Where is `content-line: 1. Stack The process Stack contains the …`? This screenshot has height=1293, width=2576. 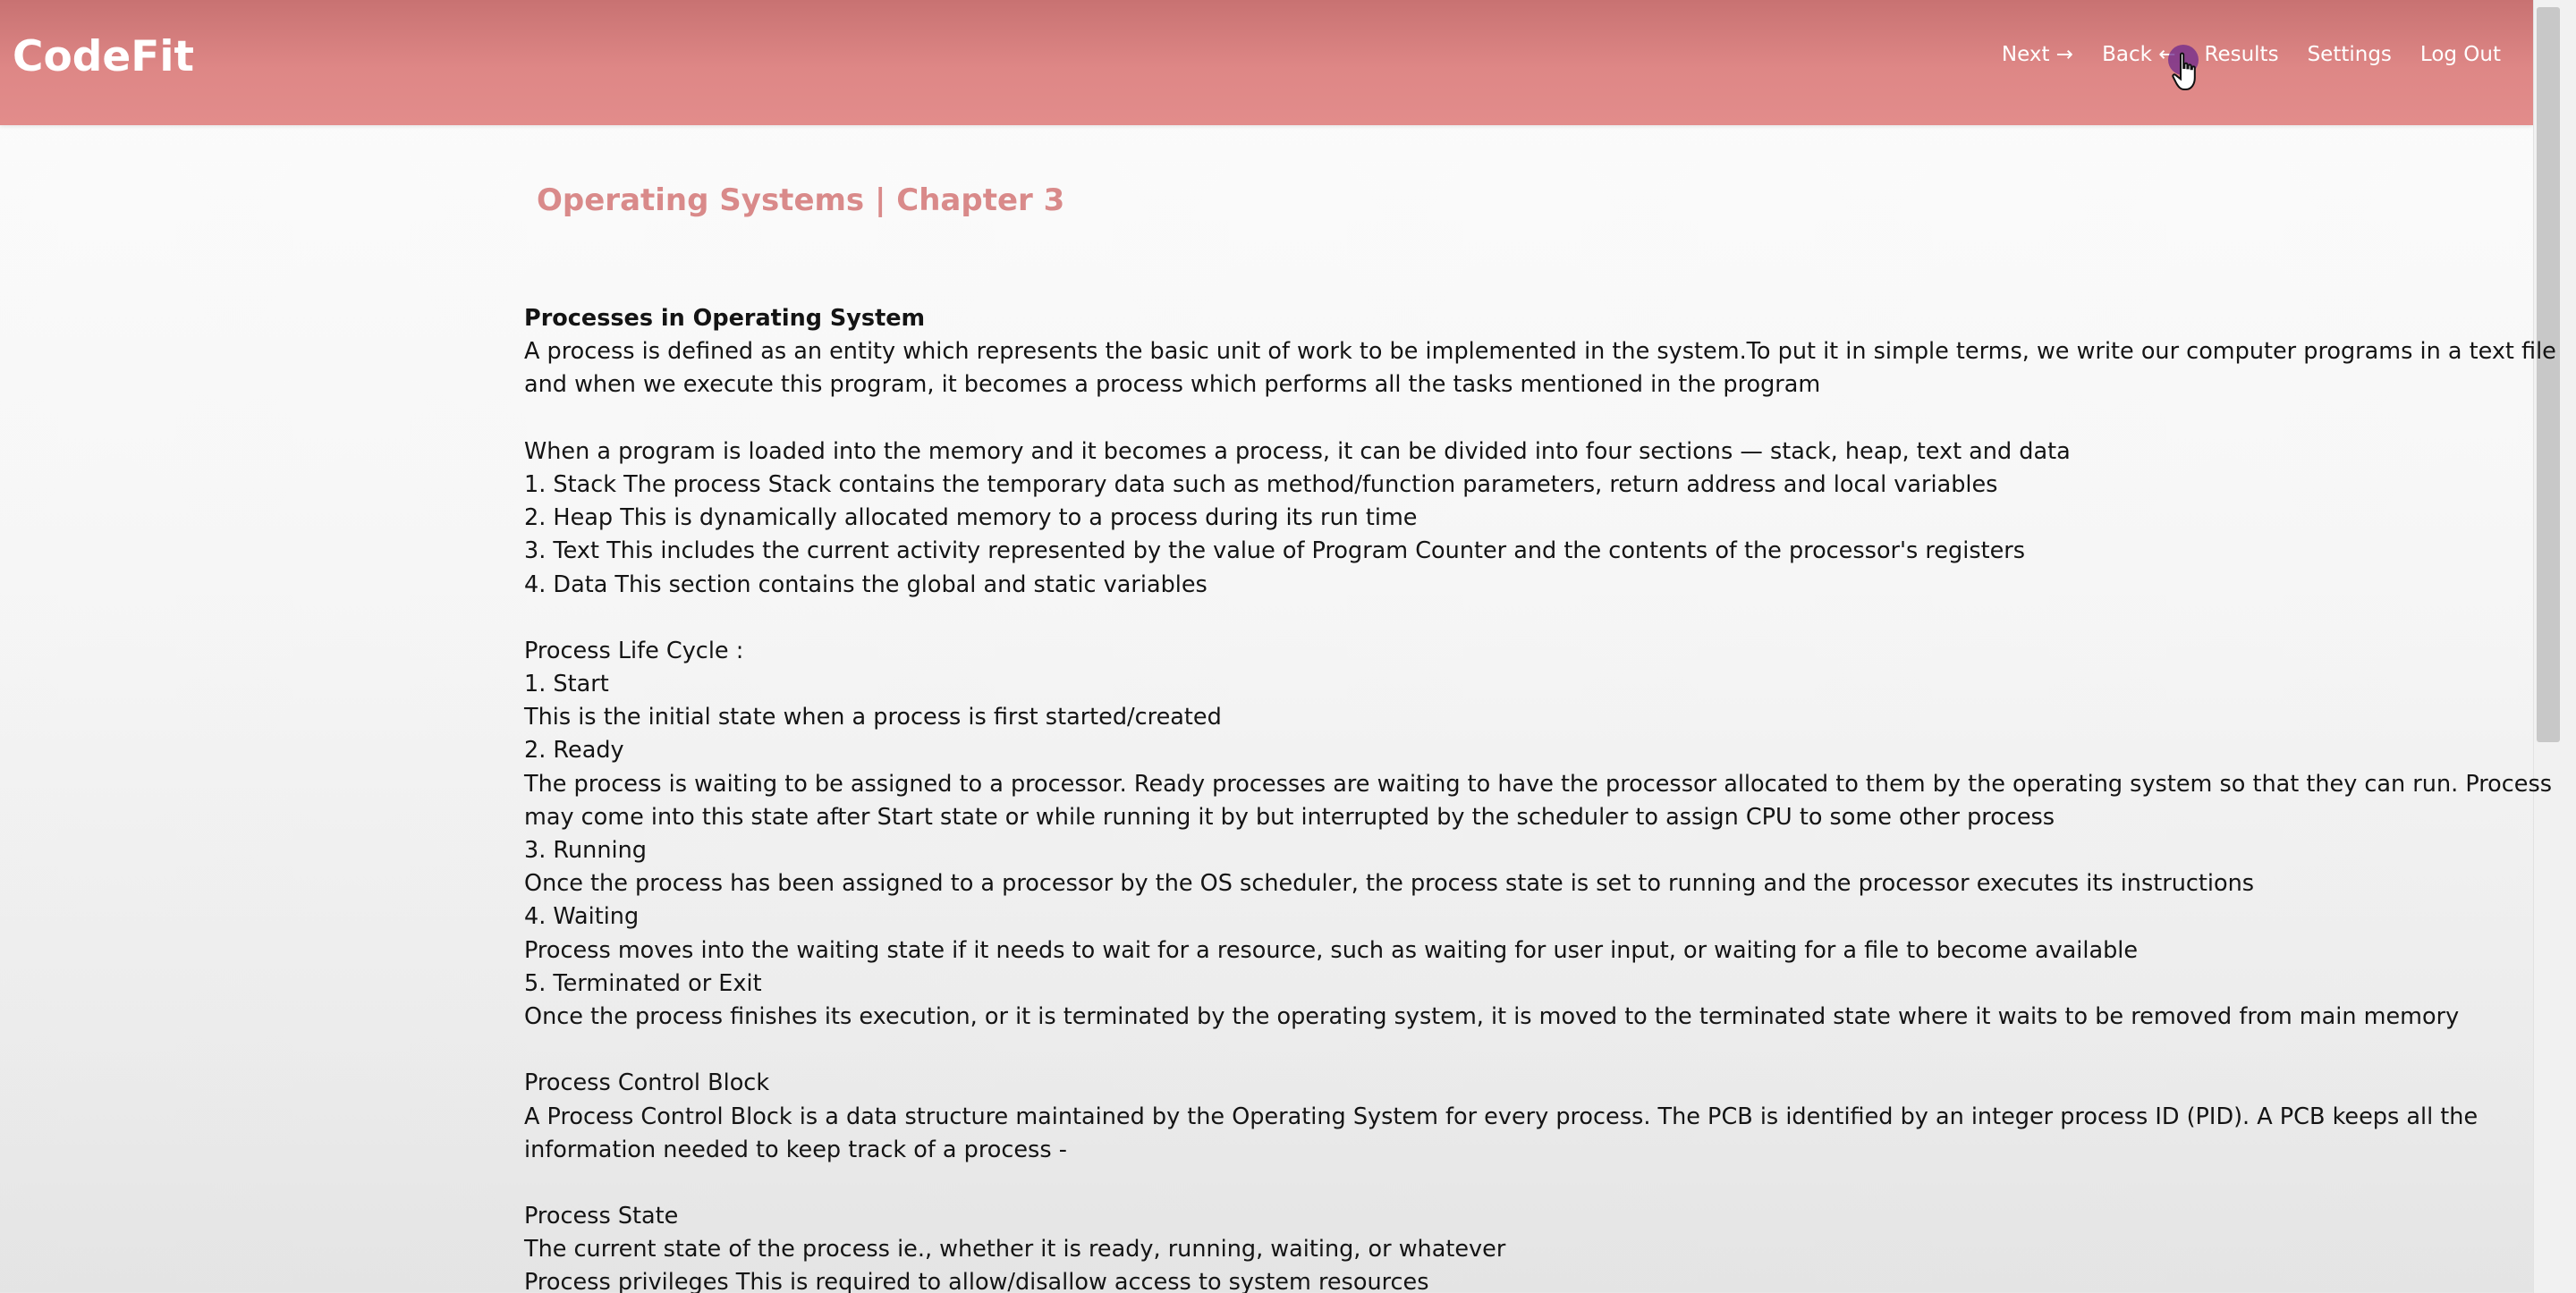
content-line: 1. Stack The process Stack contains the … is located at coordinates (1261, 484).